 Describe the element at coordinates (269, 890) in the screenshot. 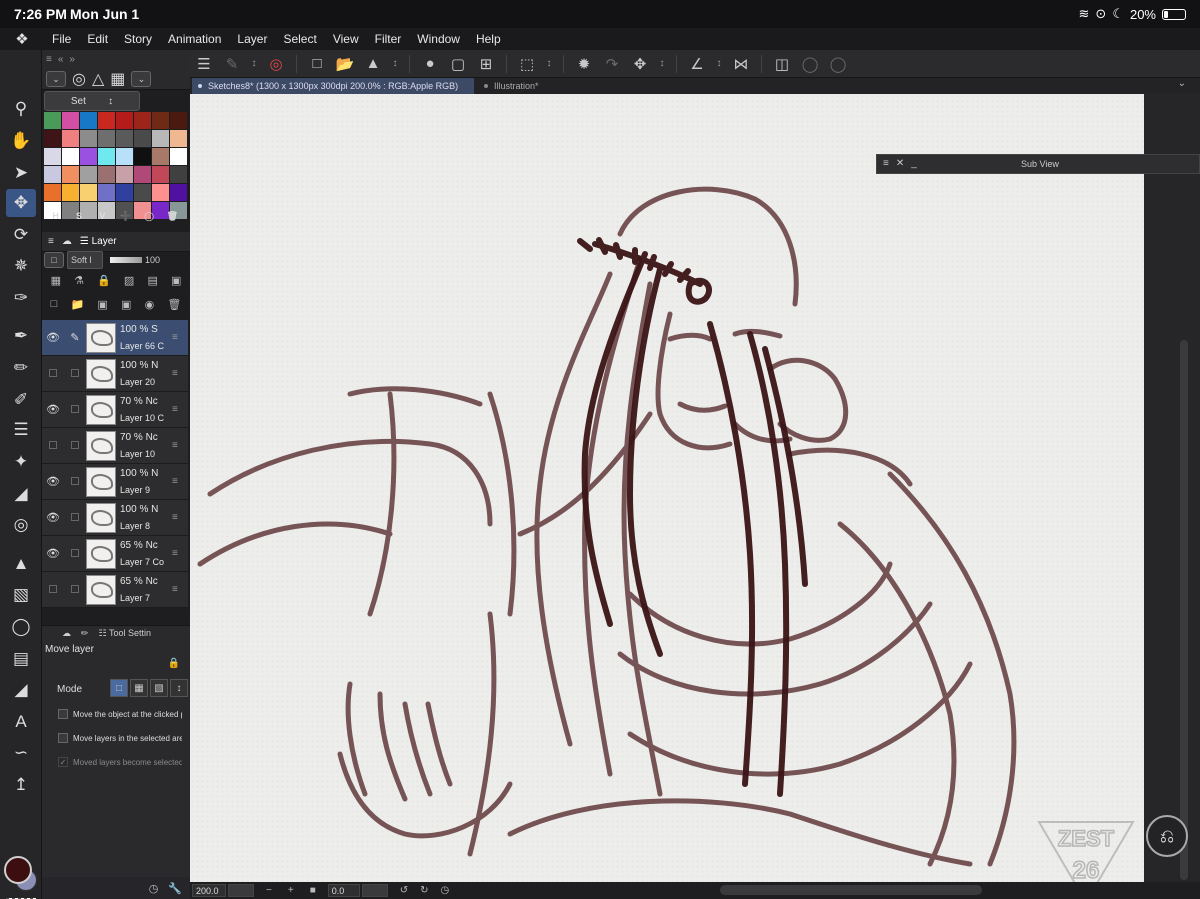

I see `zoom-out-icon: −` at that location.